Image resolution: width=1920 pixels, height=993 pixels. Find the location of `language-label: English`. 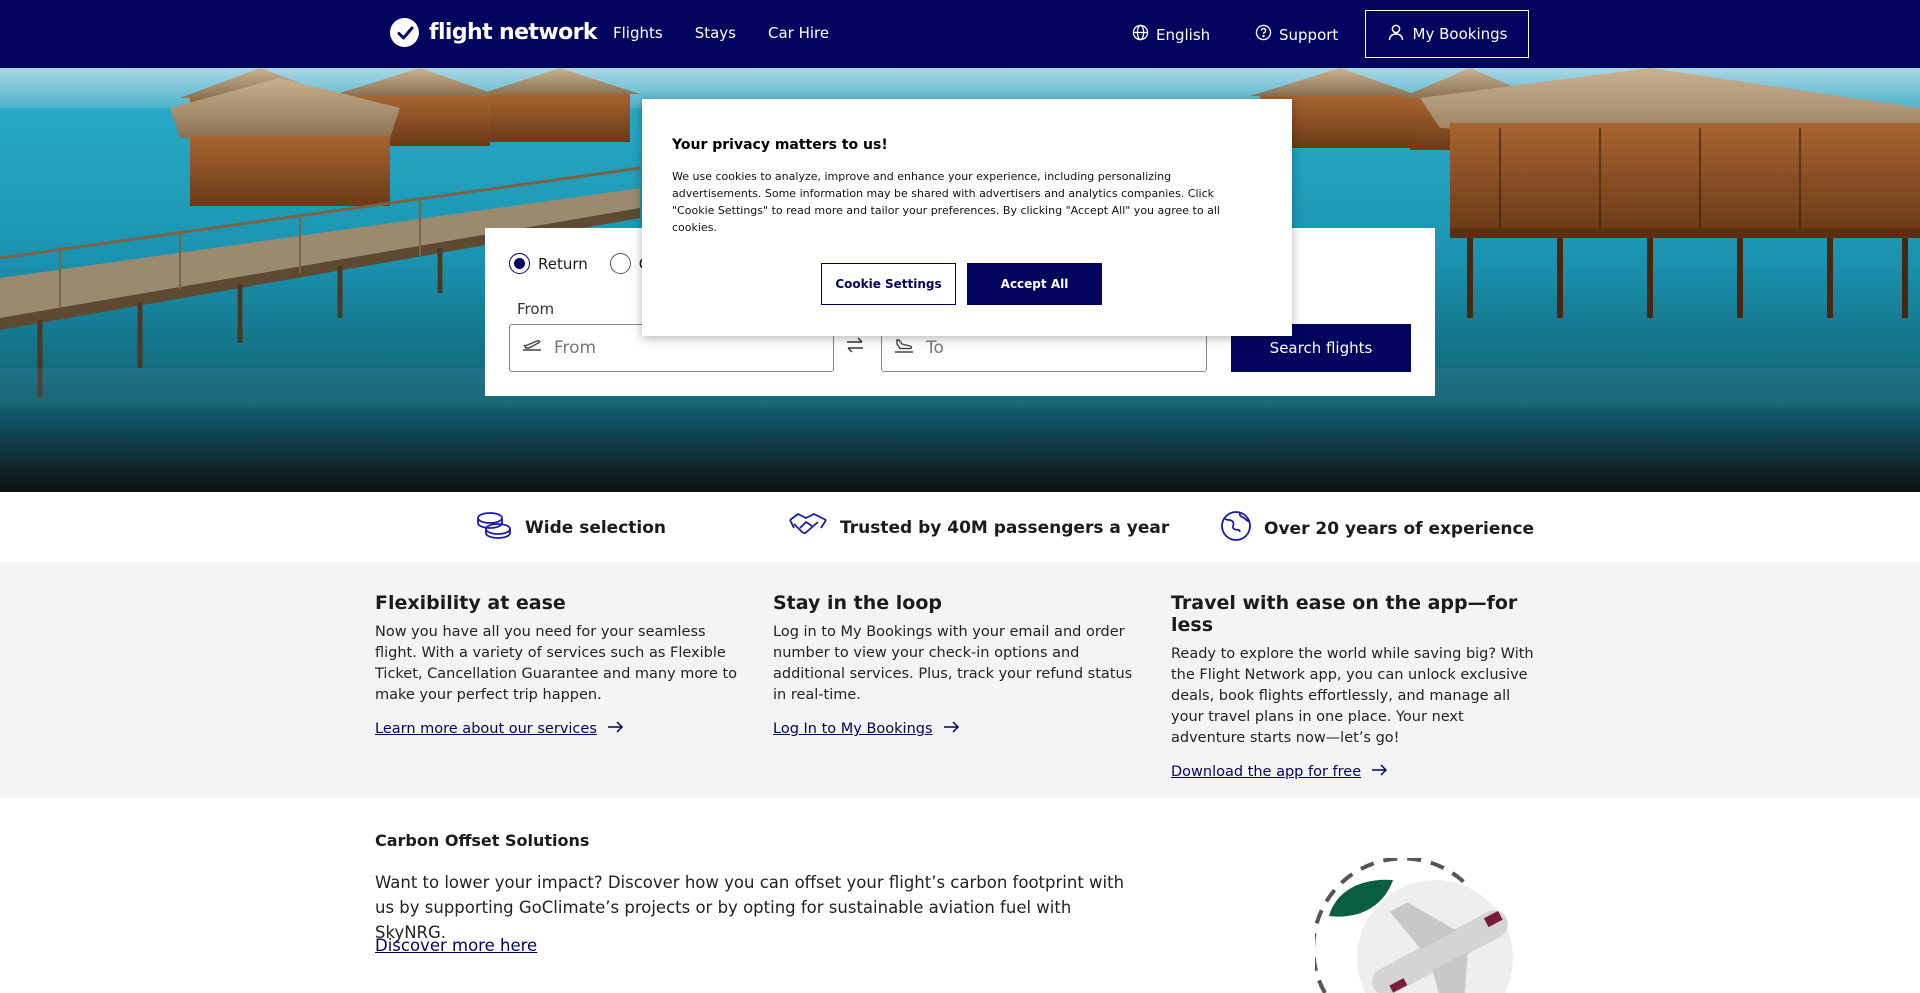

language-label: English is located at coordinates (1183, 34).